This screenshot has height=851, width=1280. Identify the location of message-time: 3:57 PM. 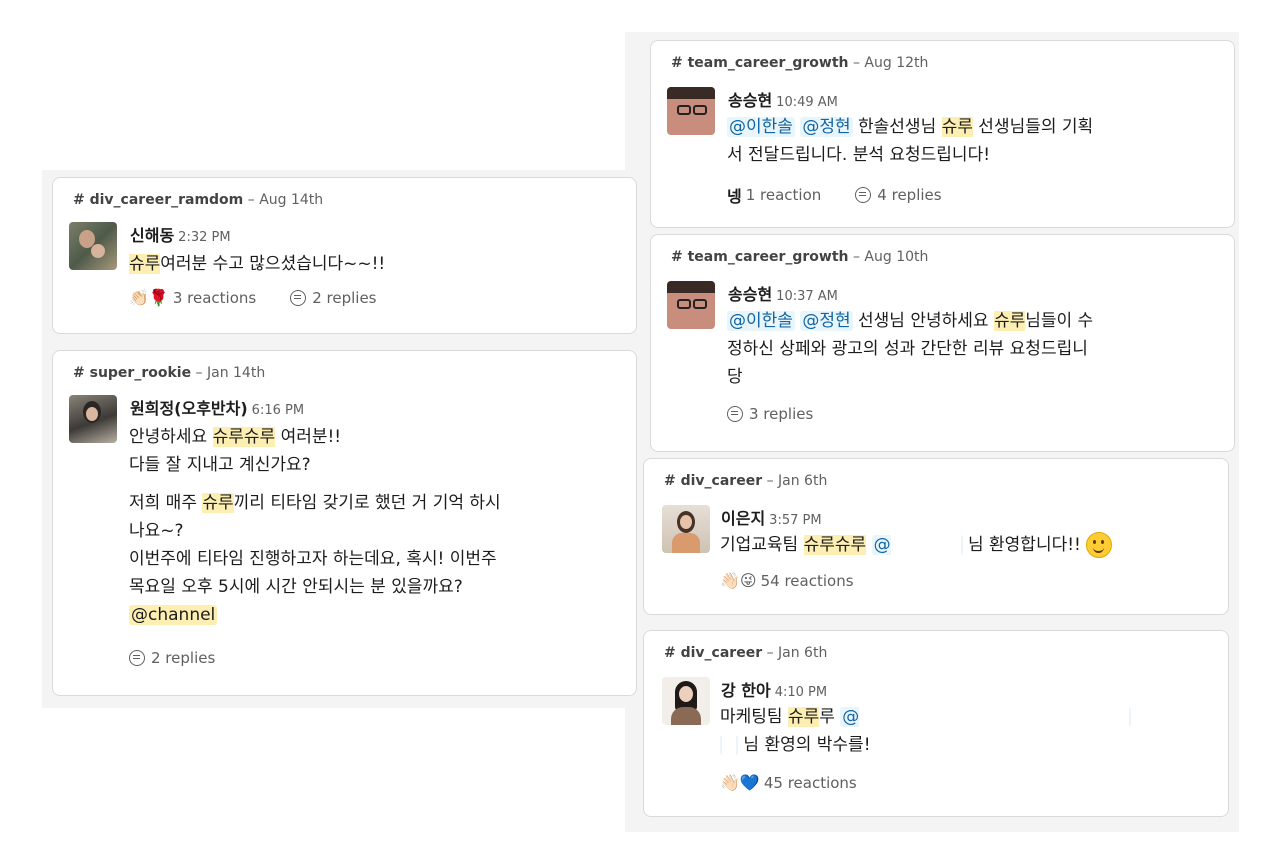
(795, 520).